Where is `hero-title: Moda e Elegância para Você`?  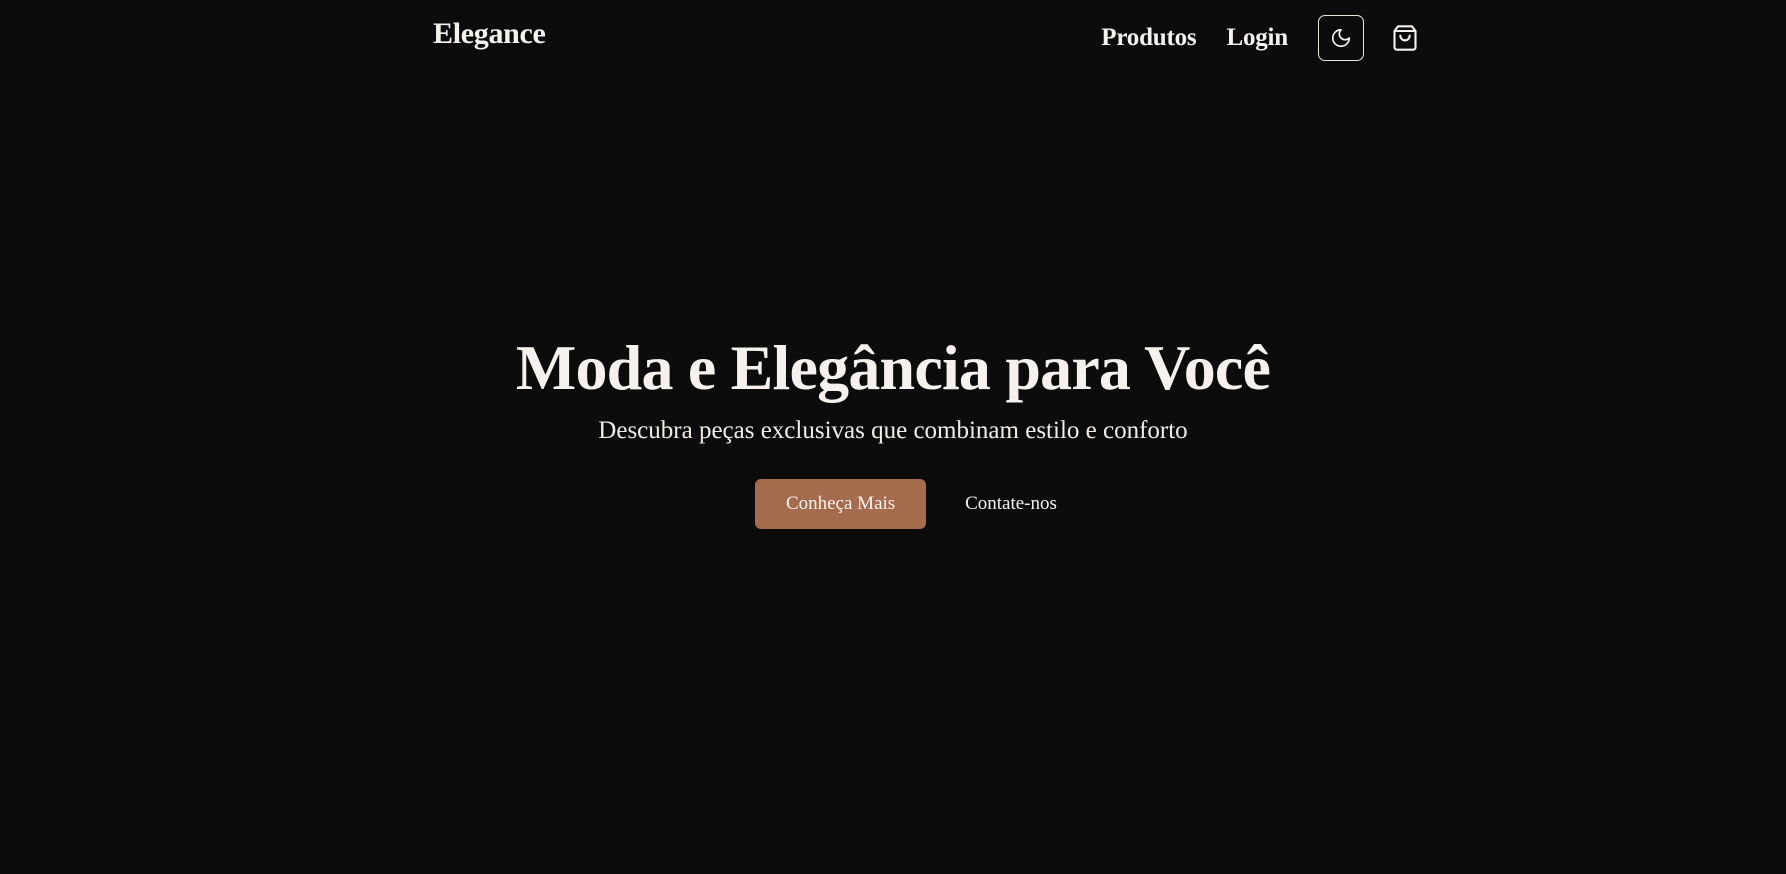 hero-title: Moda e Elegância para Você is located at coordinates (893, 367).